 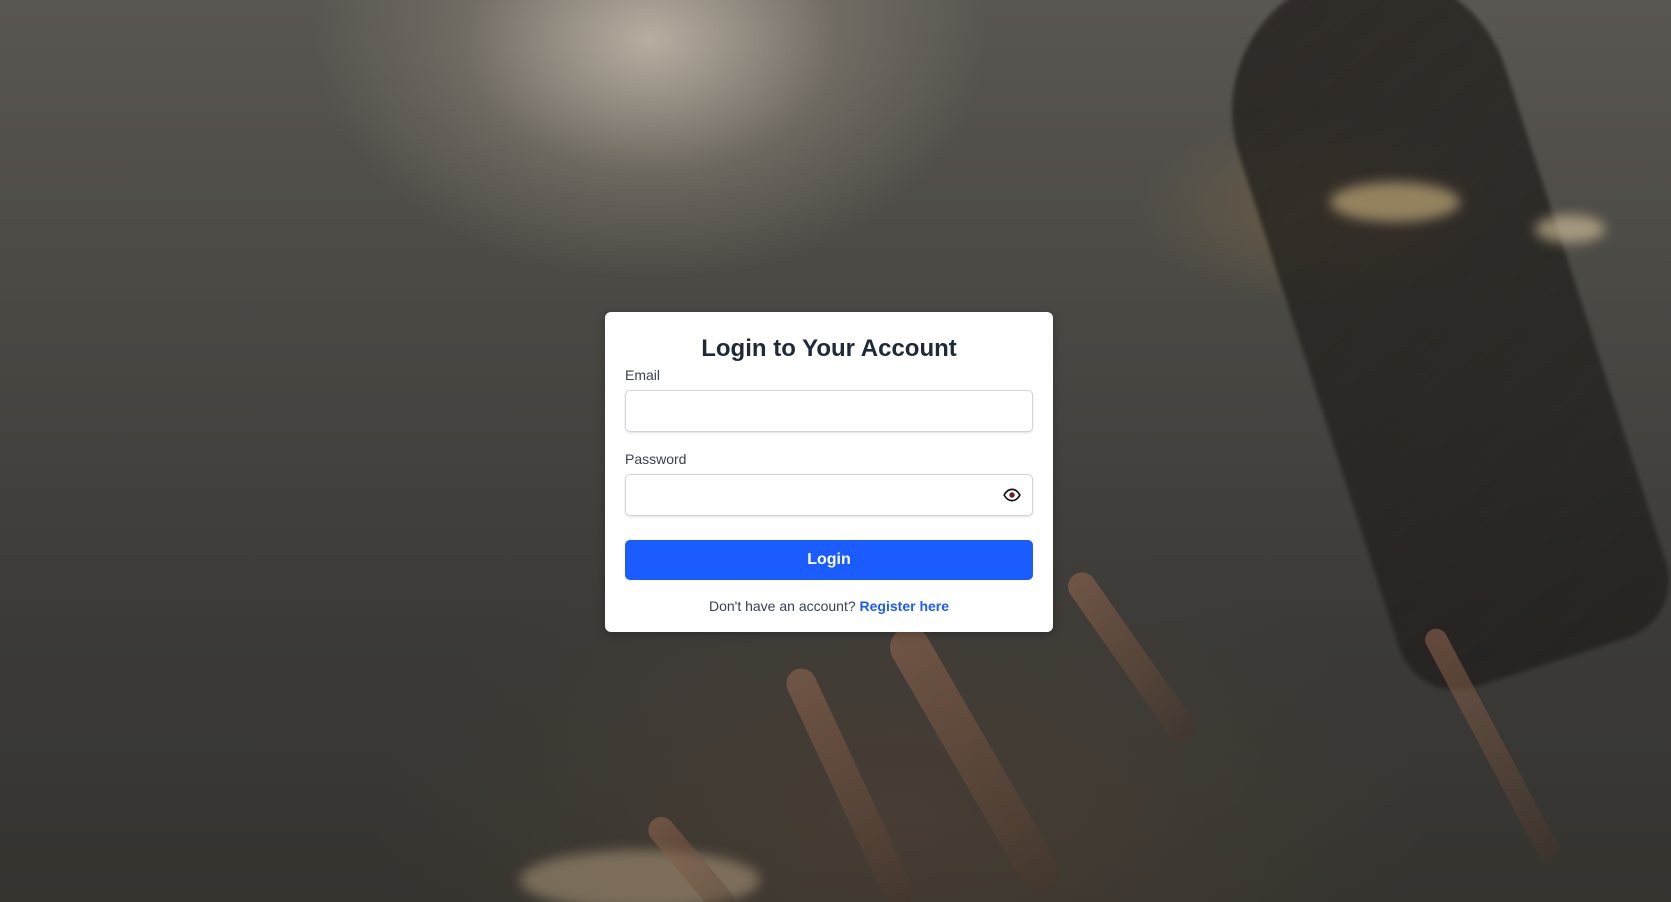 I want to click on register-link: Register here, so click(x=904, y=606).